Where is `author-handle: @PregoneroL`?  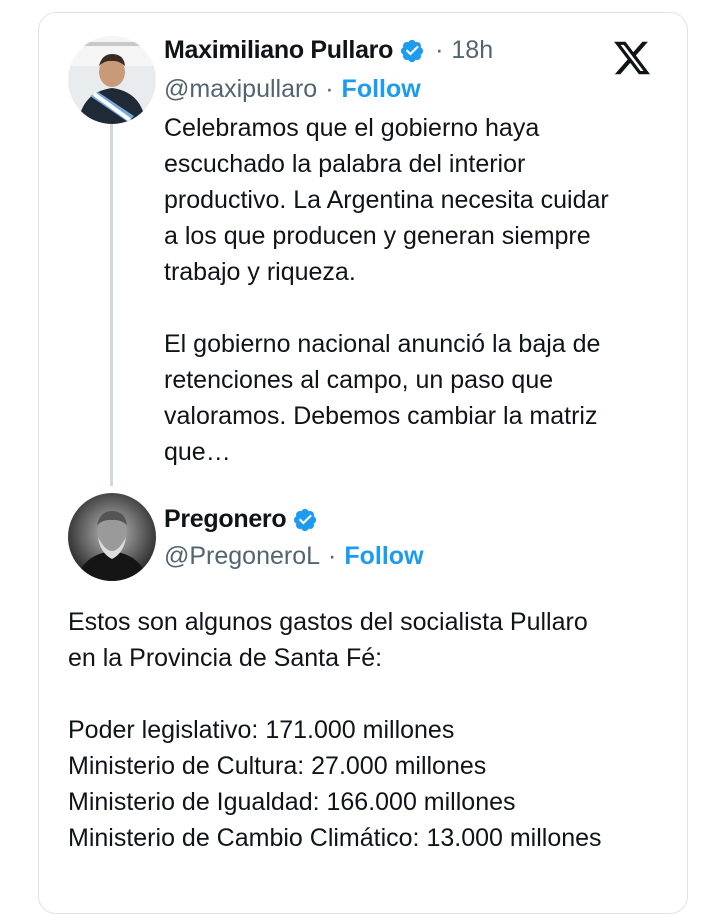
author-handle: @PregoneroL is located at coordinates (242, 556).